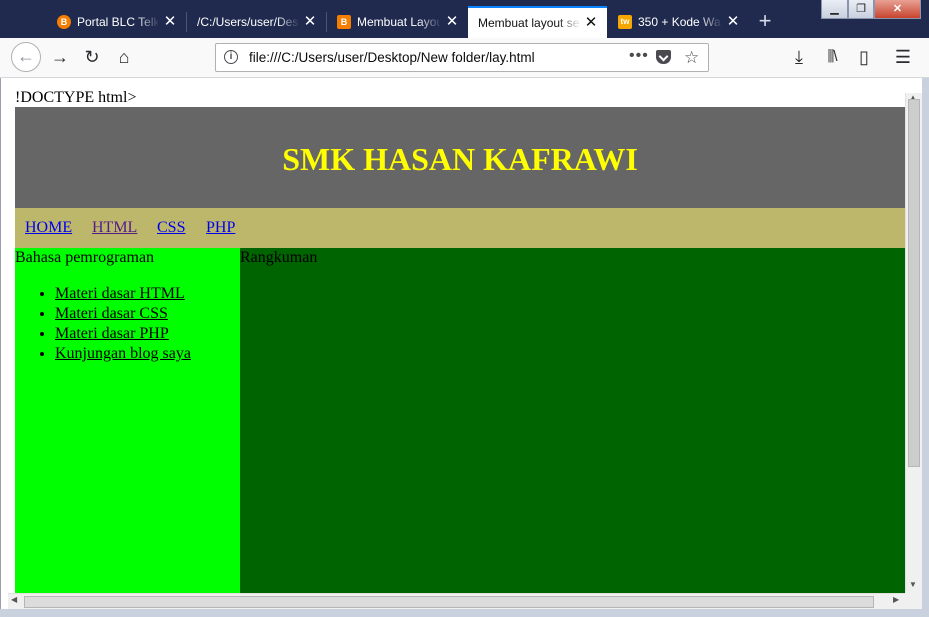 The height and width of the screenshot is (617, 929). What do you see at coordinates (799, 57) in the screenshot?
I see `download-icon: ⤓` at bounding box center [799, 57].